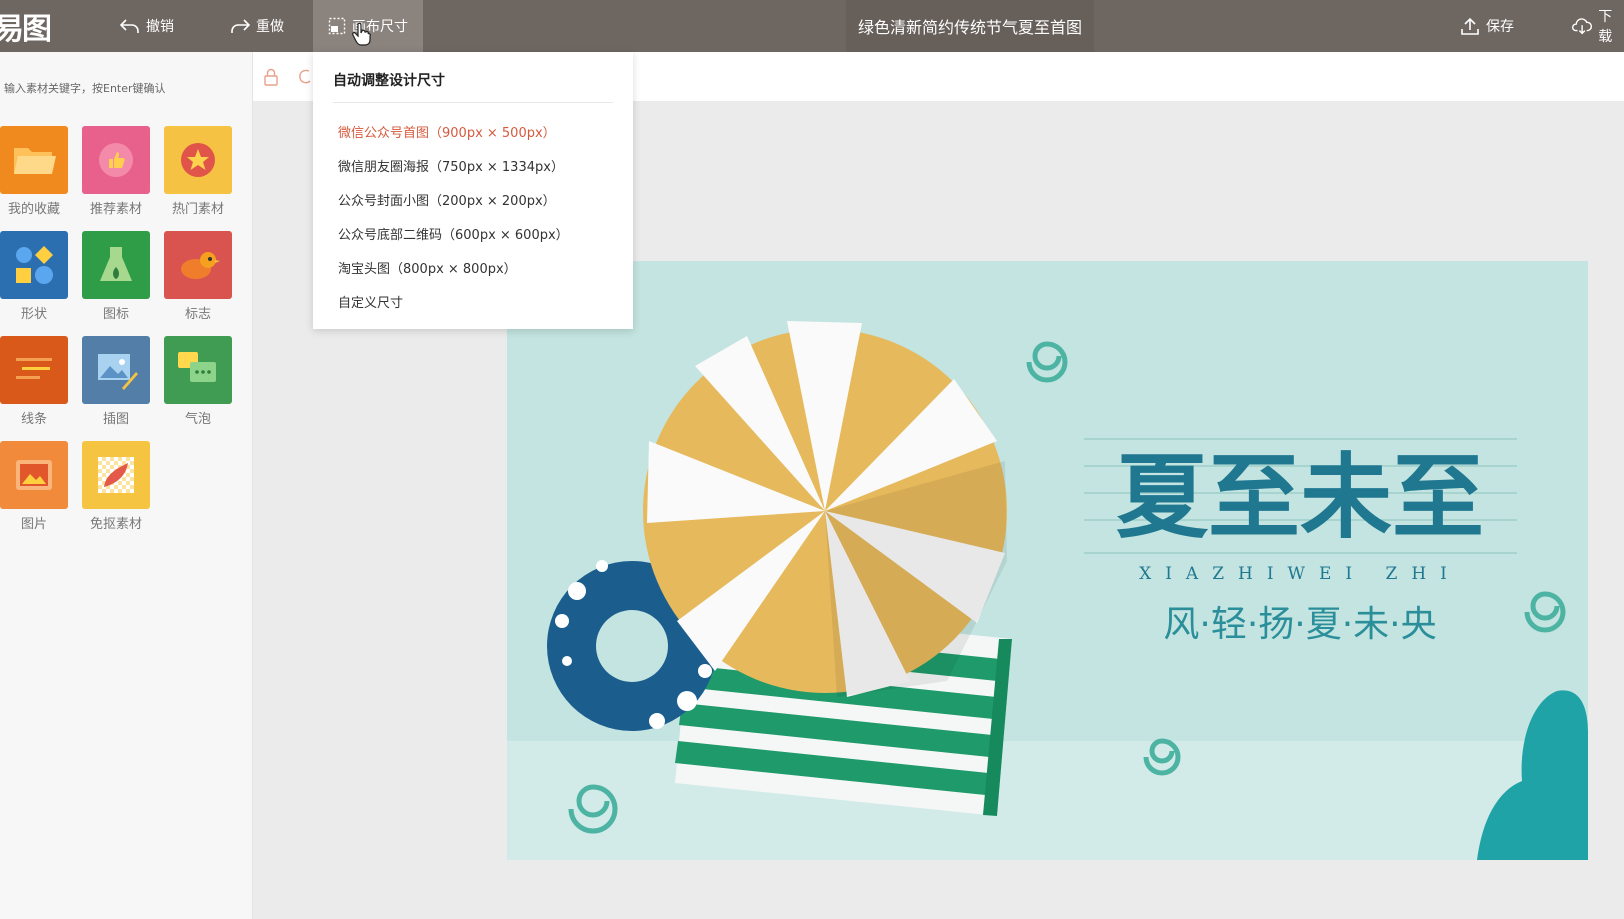 This screenshot has height=919, width=1624. Describe the element at coordinates (34, 475) in the screenshot. I see `image-icon` at that location.